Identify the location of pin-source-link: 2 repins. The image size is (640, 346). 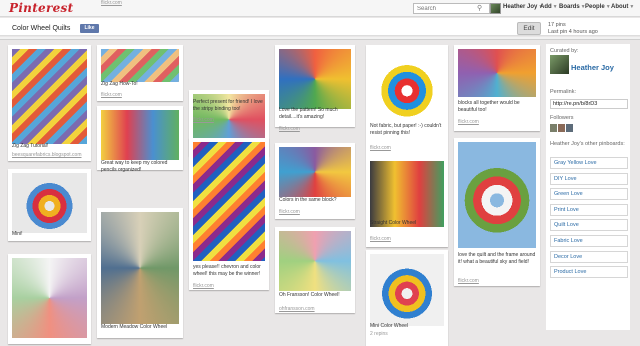
(379, 334).